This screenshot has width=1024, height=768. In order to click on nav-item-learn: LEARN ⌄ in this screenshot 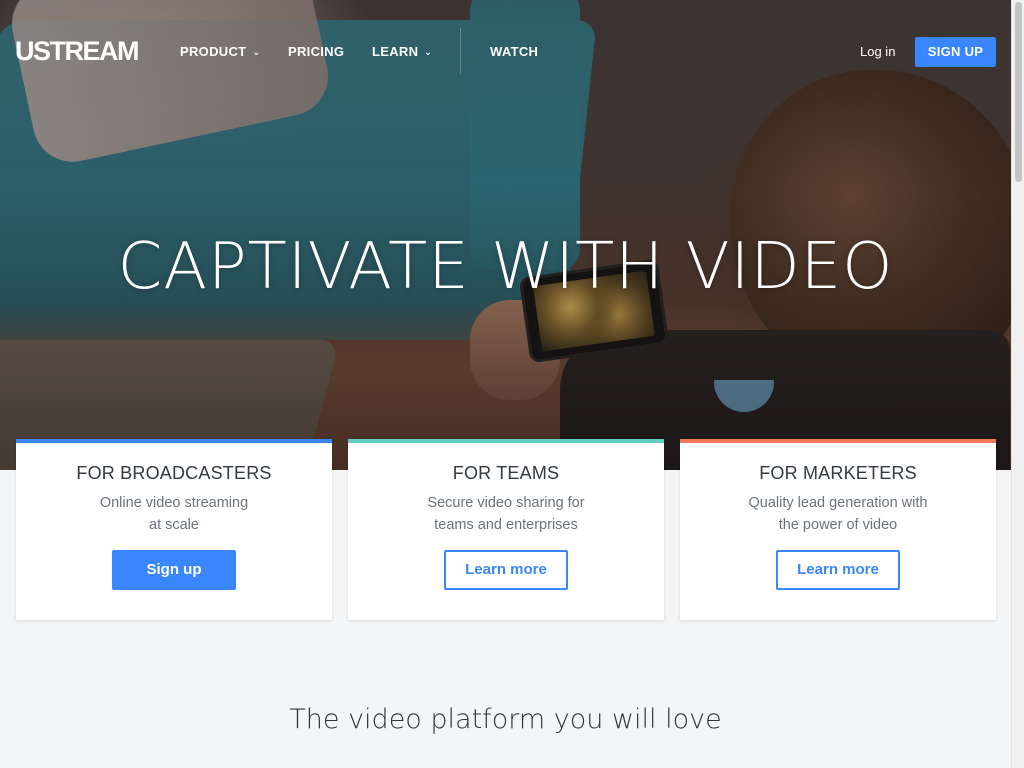, I will do `click(402, 52)`.